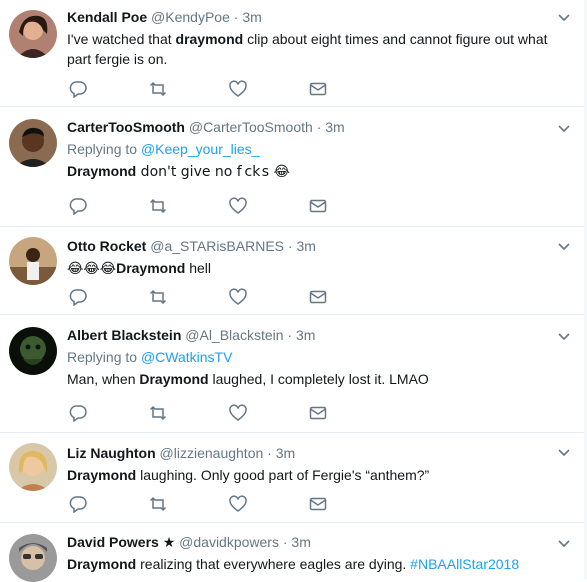 This screenshot has height=582, width=587. Describe the element at coordinates (178, 171) in the screenshot. I see `tweet-text: Draymond don't give no f ck s 😂` at that location.